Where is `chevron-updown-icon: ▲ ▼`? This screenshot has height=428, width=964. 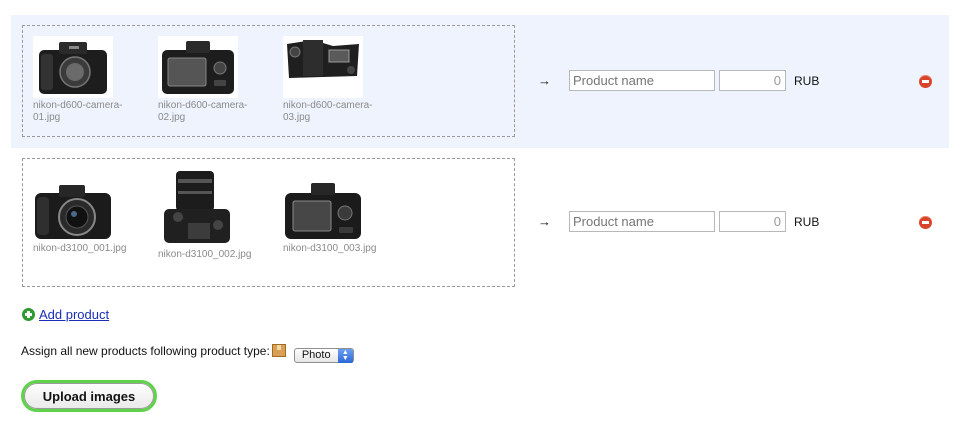 chevron-updown-icon: ▲ ▼ is located at coordinates (345, 356).